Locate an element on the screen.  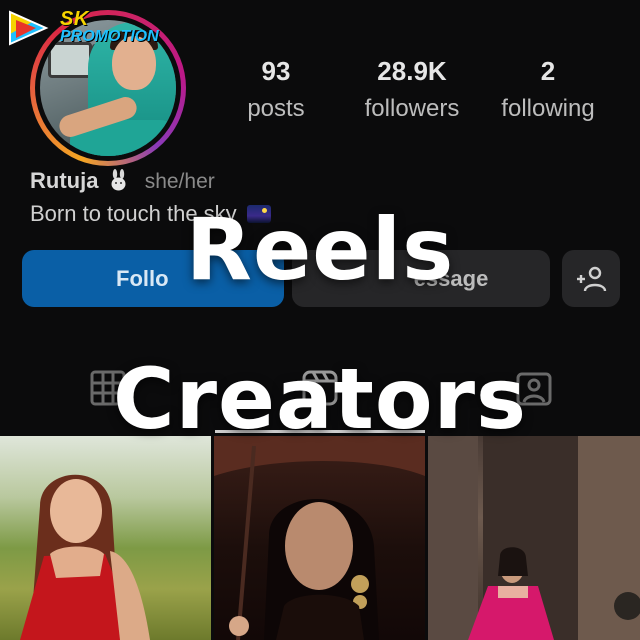
profile-name: Rutuja is located at coordinates (64, 180).